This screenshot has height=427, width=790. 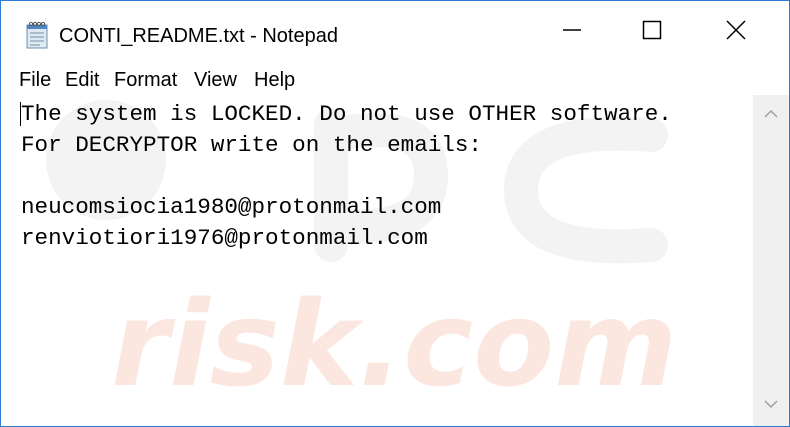 I want to click on chevron-down-icon, so click(x=771, y=405).